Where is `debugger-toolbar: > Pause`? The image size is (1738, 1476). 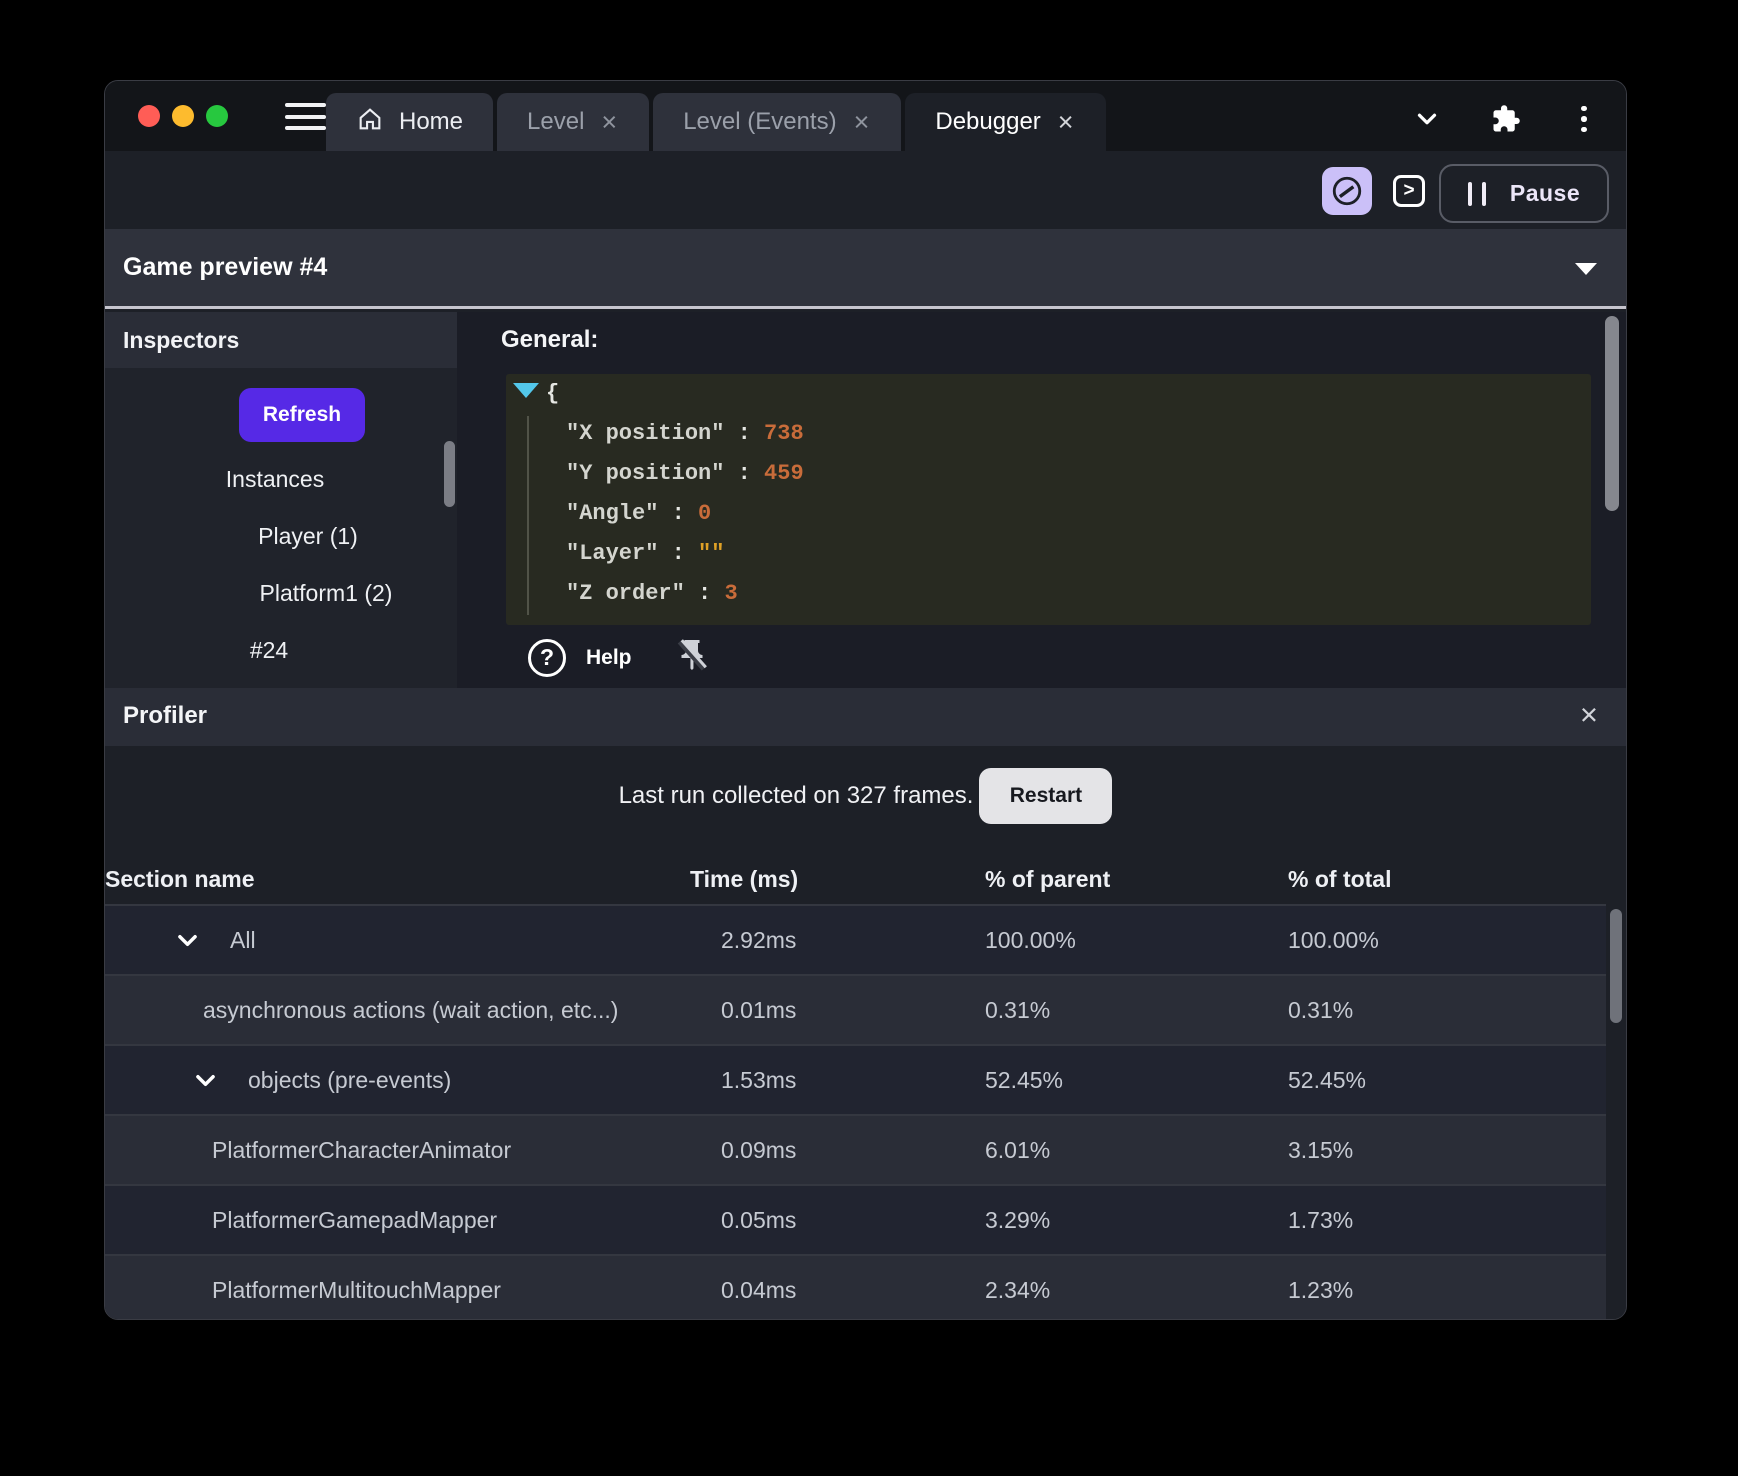 debugger-toolbar: > Pause is located at coordinates (865, 190).